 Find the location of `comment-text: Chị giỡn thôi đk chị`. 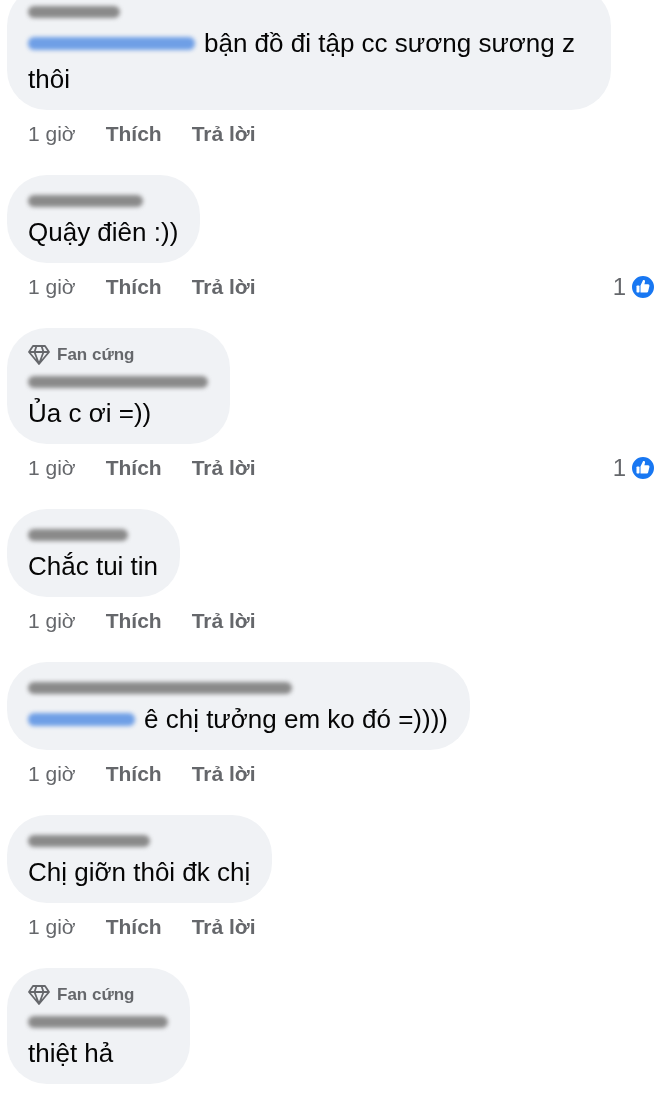

comment-text: Chị giỡn thôi đk chị is located at coordinates (139, 872).